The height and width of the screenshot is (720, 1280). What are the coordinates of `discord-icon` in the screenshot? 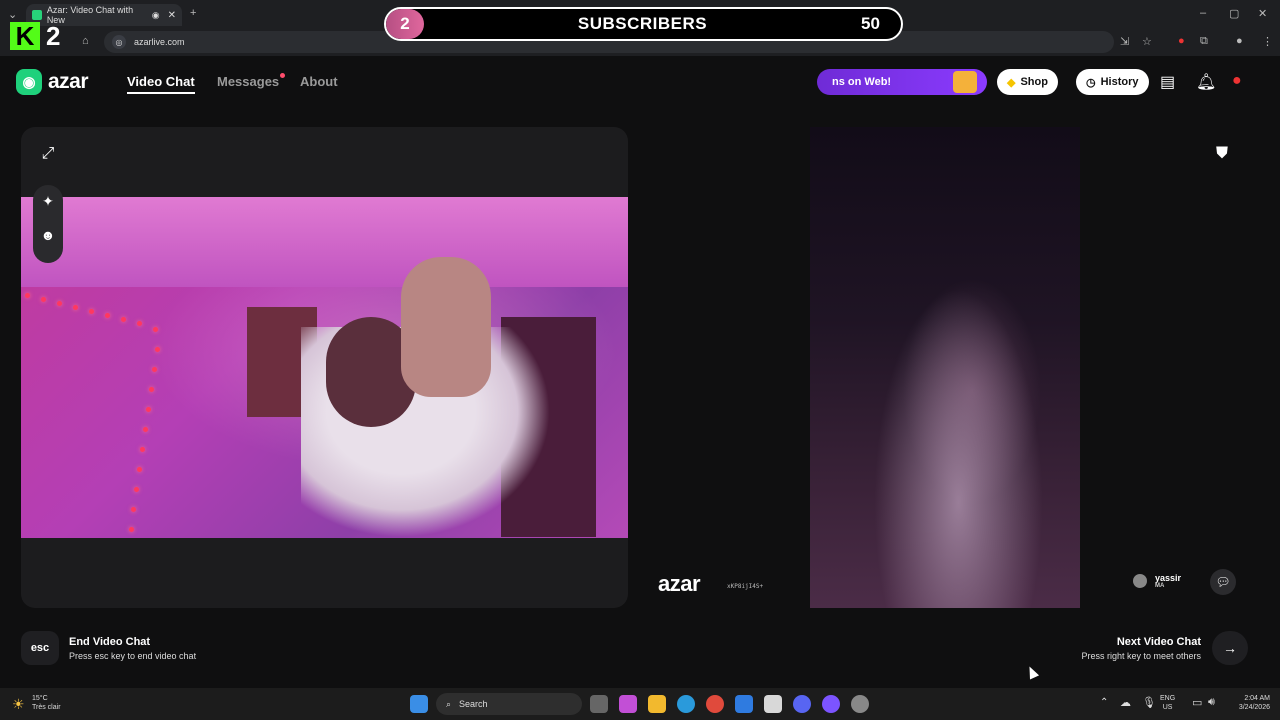 It's located at (802, 704).